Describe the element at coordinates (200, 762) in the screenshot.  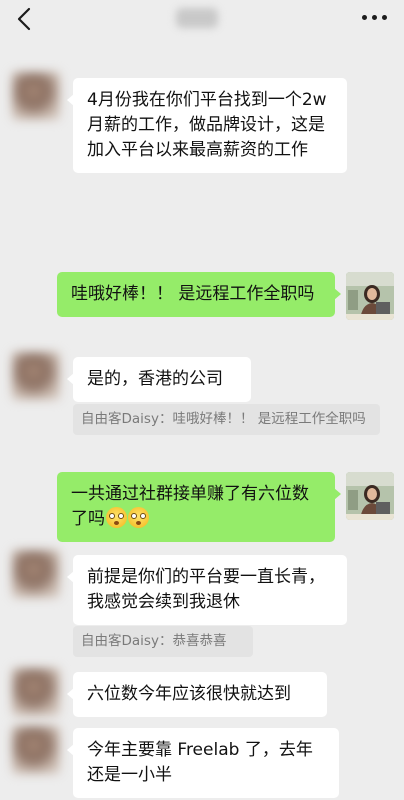
I see `message-text: 今年主要靠 Freelab 了，去年还是一小半` at that location.